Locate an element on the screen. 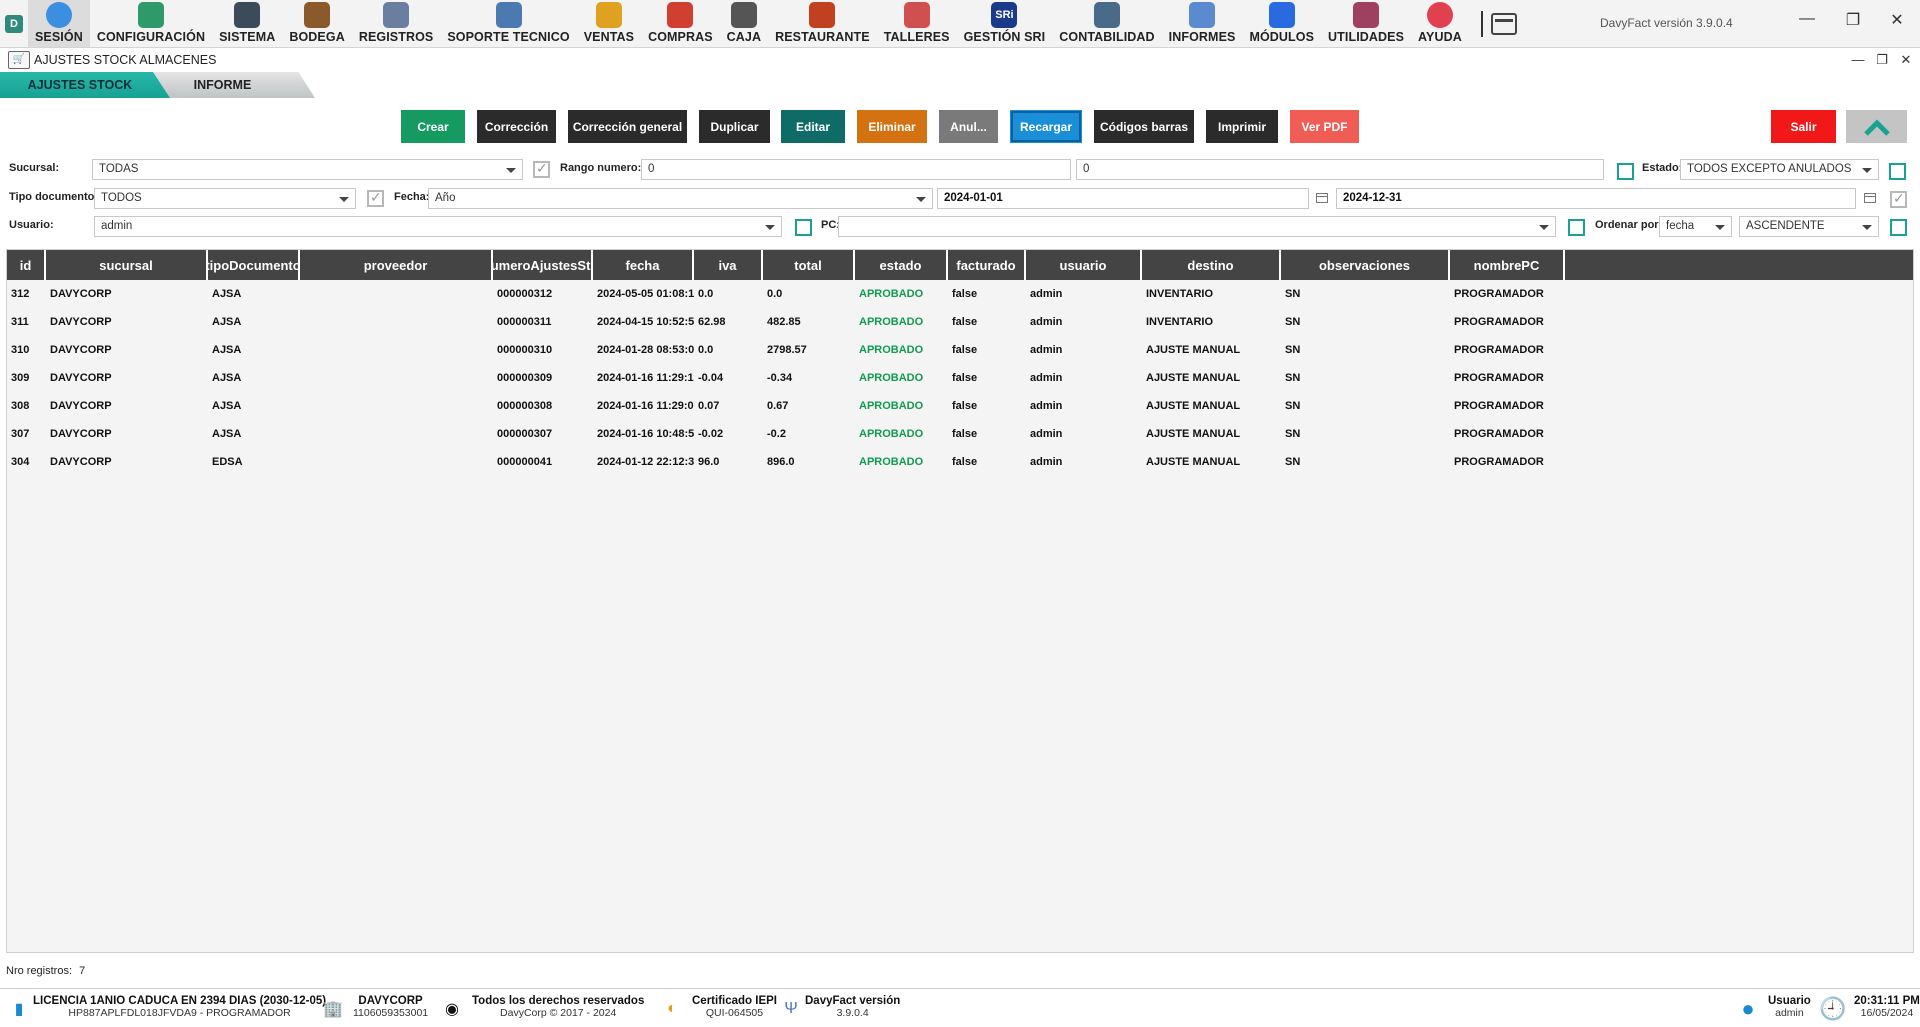 The image size is (1920, 1027). menu-item-soporte-tecnico: SOPORTE TECNICO is located at coordinates (508, 23).